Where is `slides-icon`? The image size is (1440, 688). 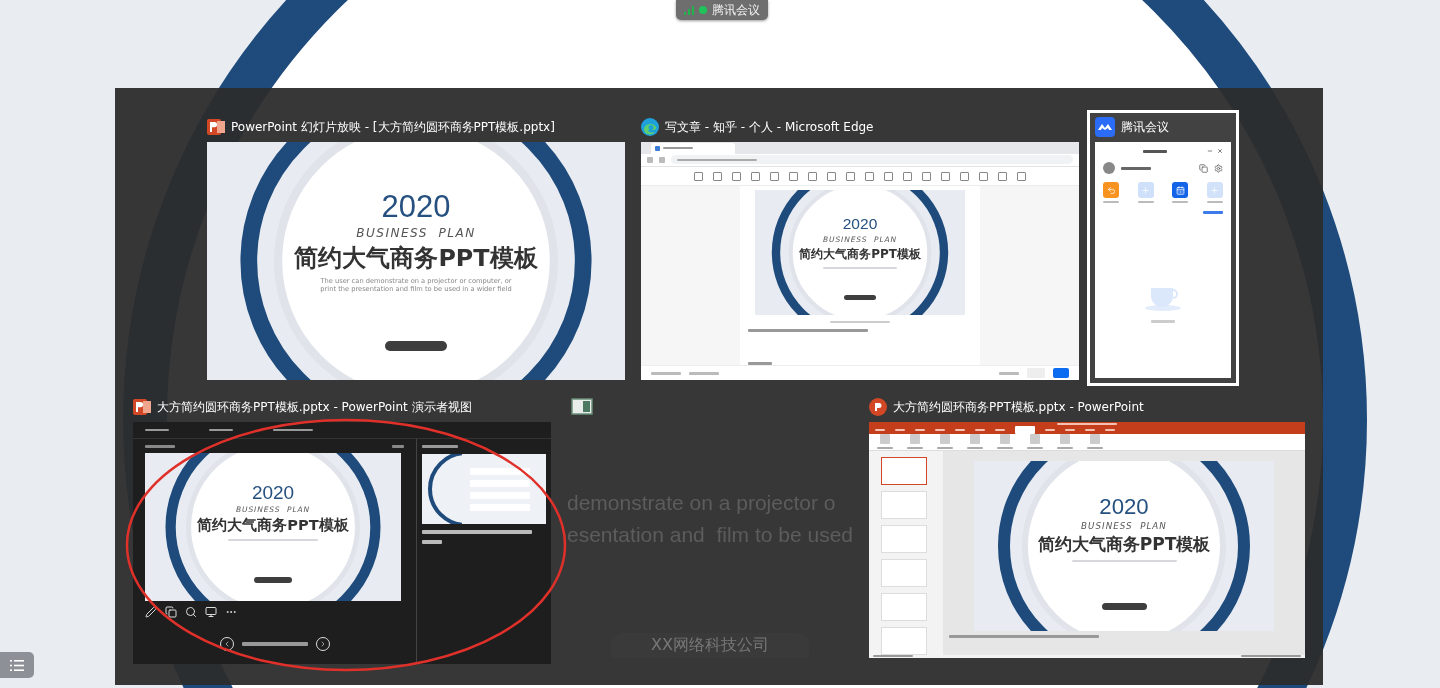
slides-icon is located at coordinates (171, 612).